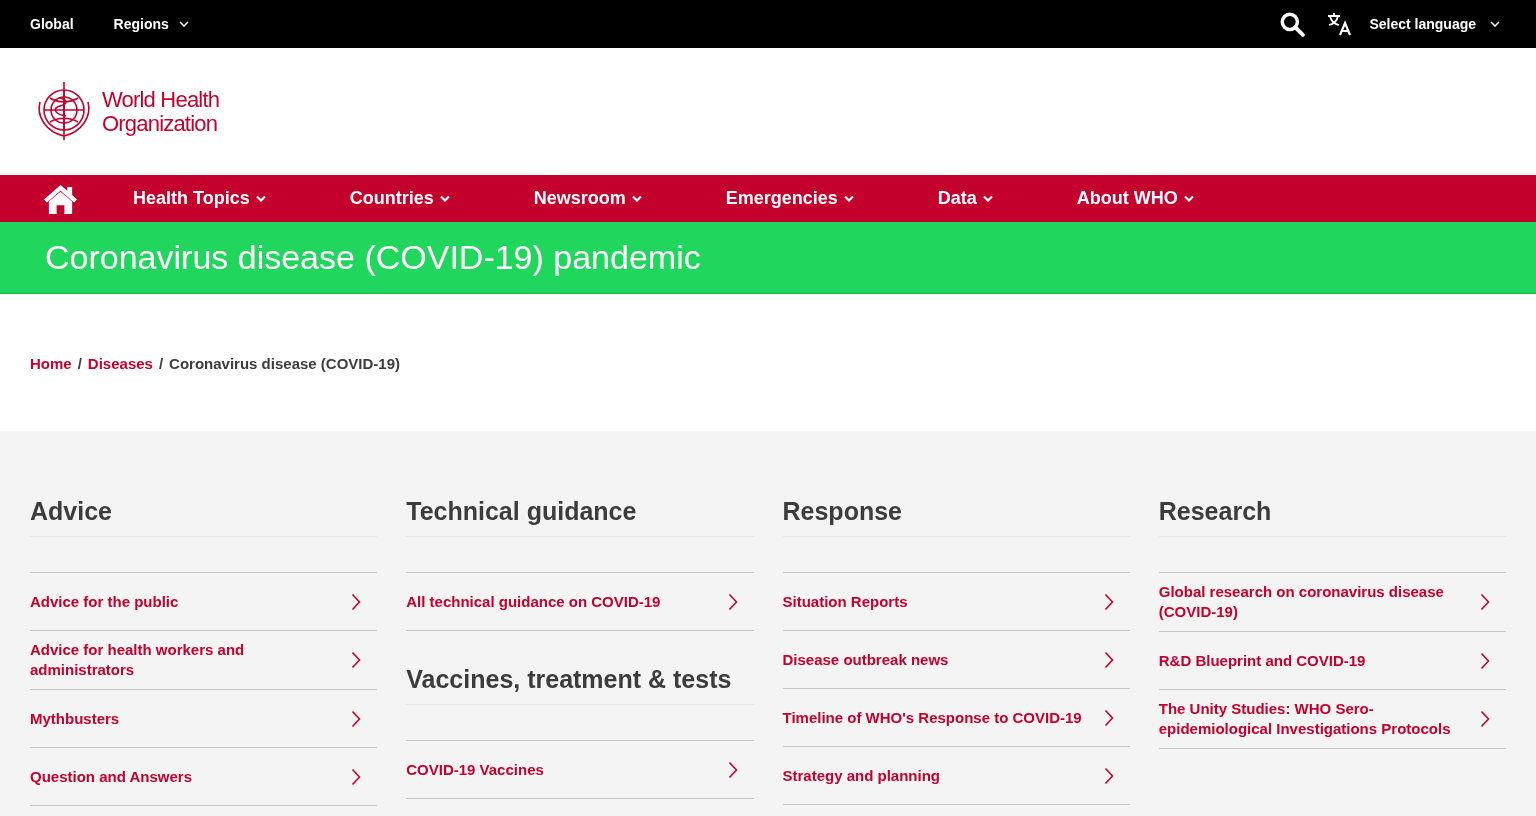 Image resolution: width=1536 pixels, height=816 pixels. What do you see at coordinates (580, 602) in the screenshot?
I see `link-list-item: All technical guidance on COVID-19` at bounding box center [580, 602].